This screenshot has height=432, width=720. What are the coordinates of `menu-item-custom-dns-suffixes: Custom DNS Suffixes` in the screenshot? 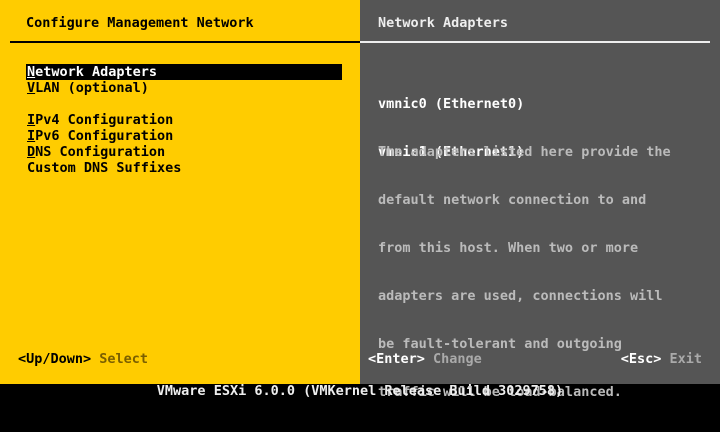 It's located at (184, 168).